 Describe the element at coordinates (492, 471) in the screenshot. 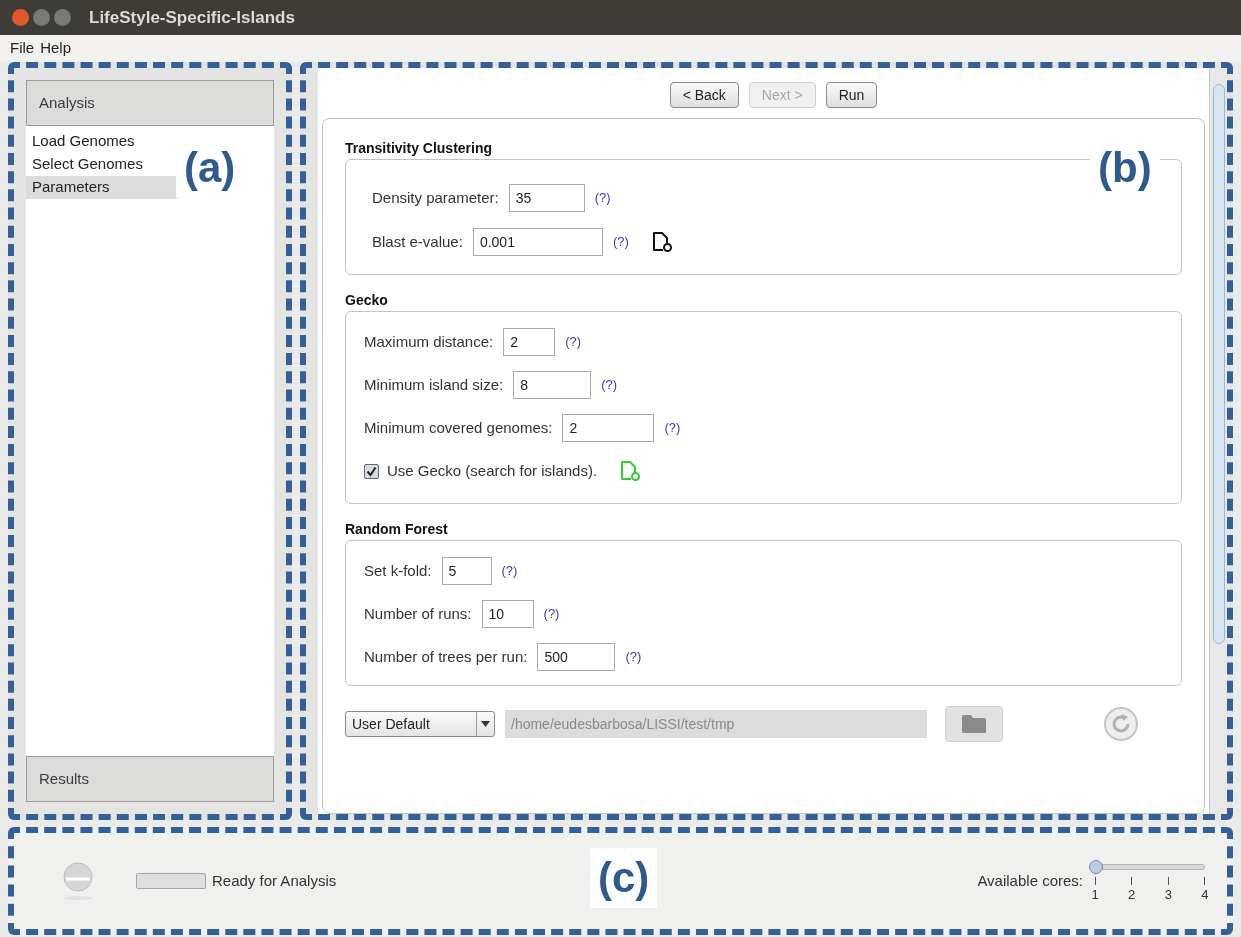

I see `checkbox-label: Use Gecko (search for islands).` at that location.